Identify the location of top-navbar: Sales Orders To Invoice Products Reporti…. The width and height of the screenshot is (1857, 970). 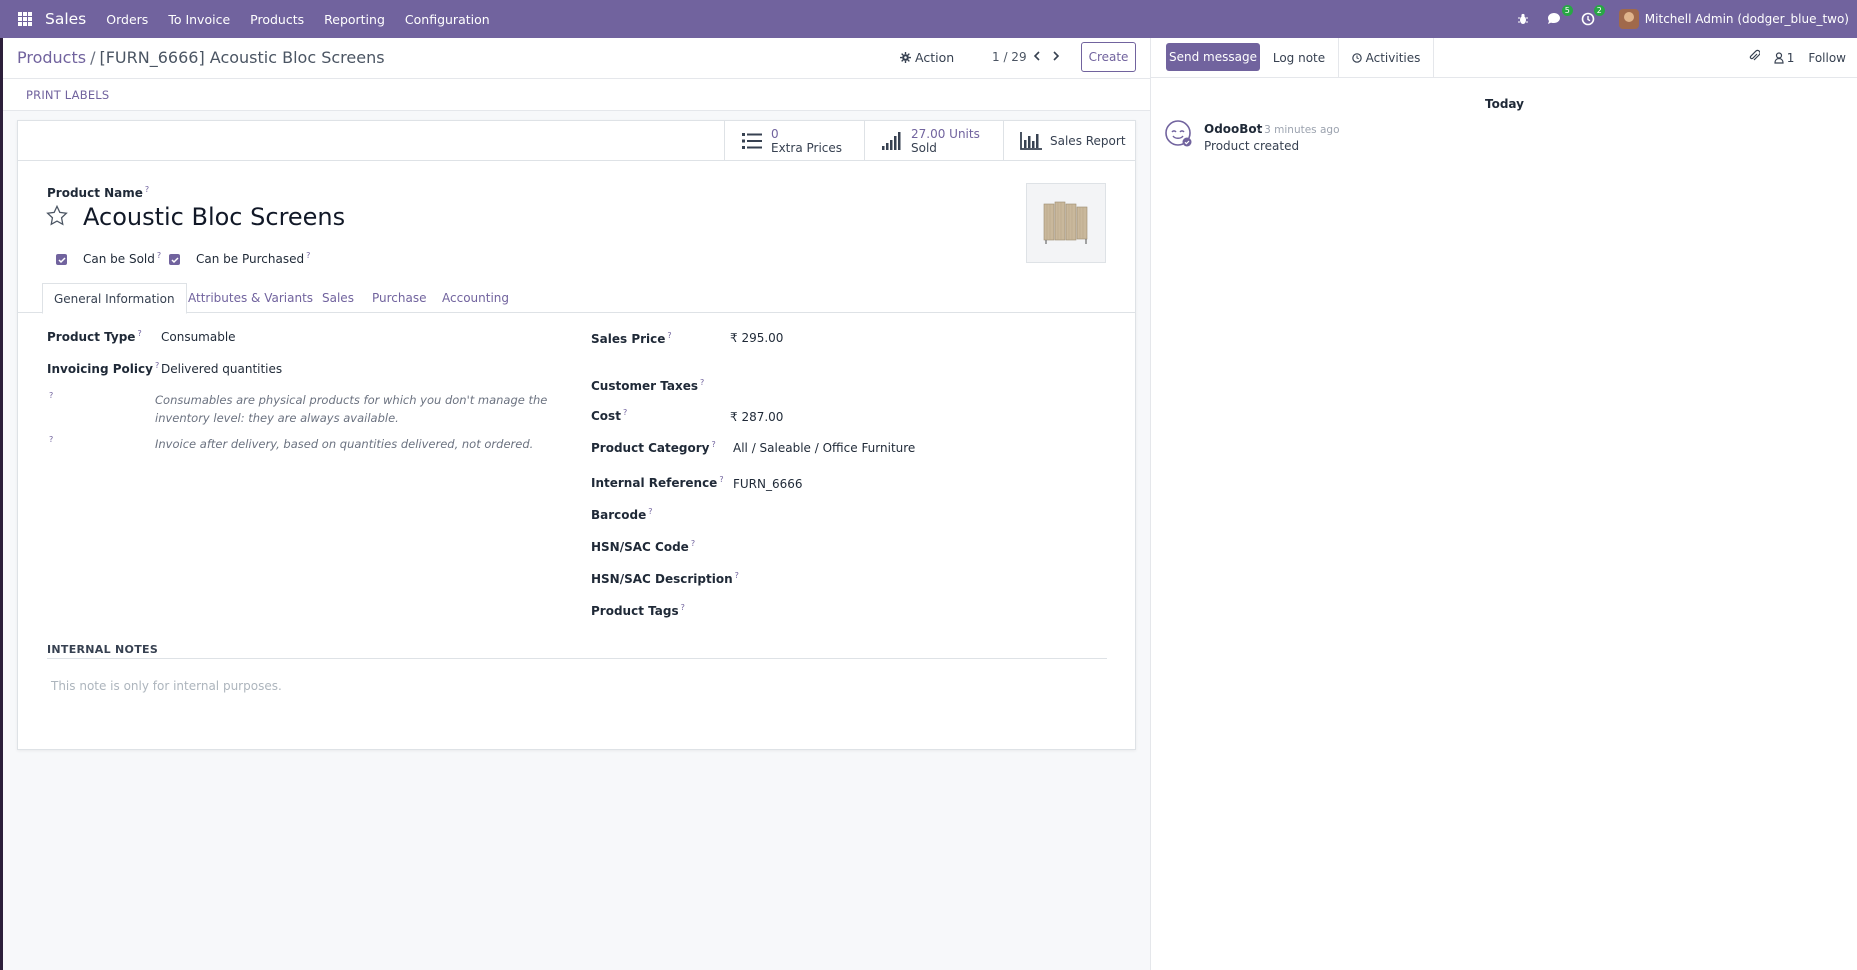
(928, 19).